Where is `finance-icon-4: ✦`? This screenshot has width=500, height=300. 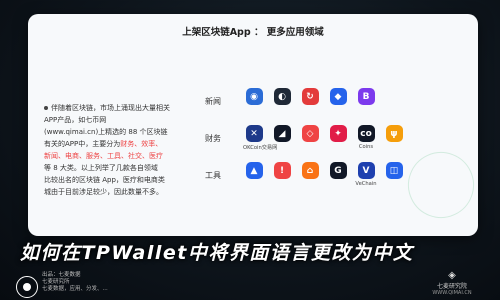
finance-icon-4: ✦ is located at coordinates (338, 133).